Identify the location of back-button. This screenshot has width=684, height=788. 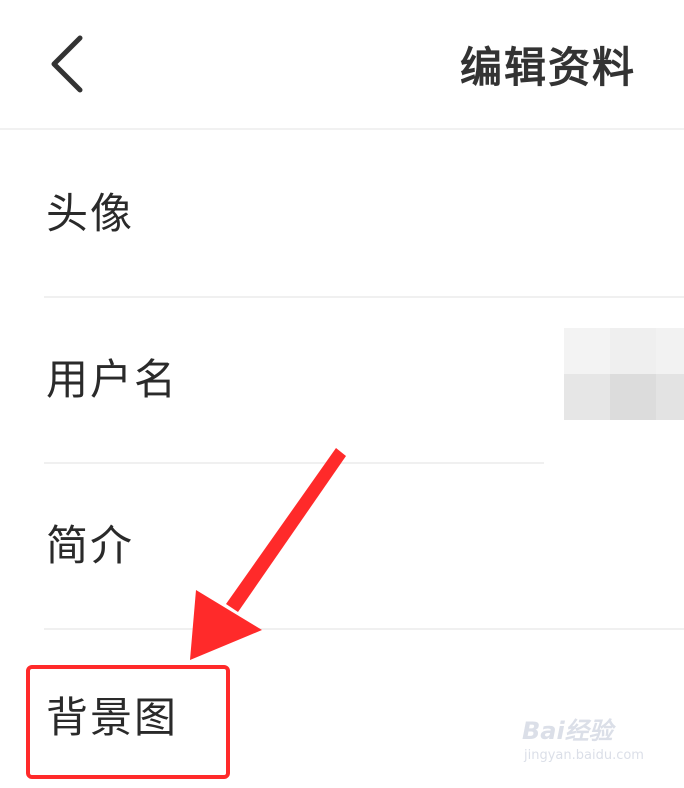
(68, 65).